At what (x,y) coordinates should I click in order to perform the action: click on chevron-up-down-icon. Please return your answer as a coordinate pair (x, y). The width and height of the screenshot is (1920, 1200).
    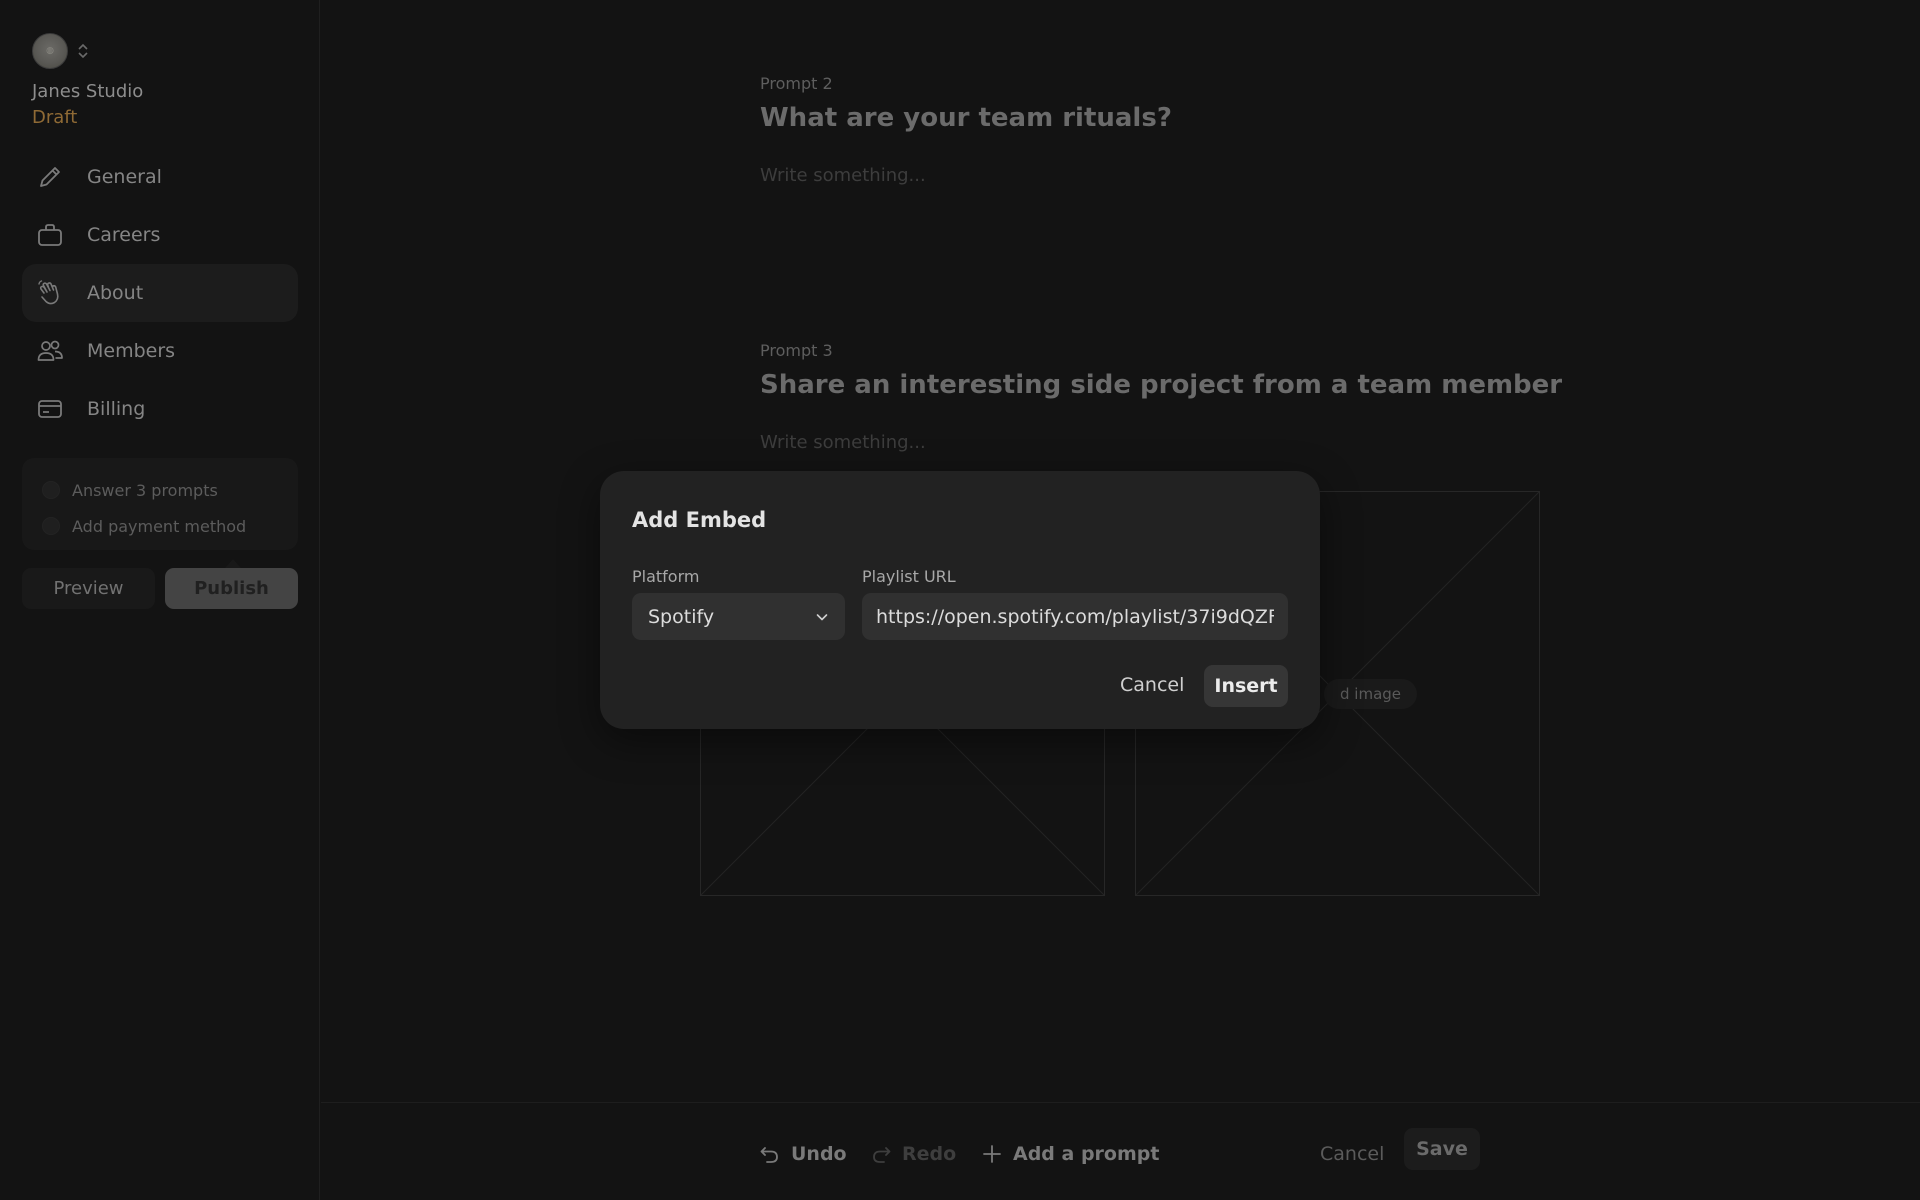
    Looking at the image, I should click on (83, 51).